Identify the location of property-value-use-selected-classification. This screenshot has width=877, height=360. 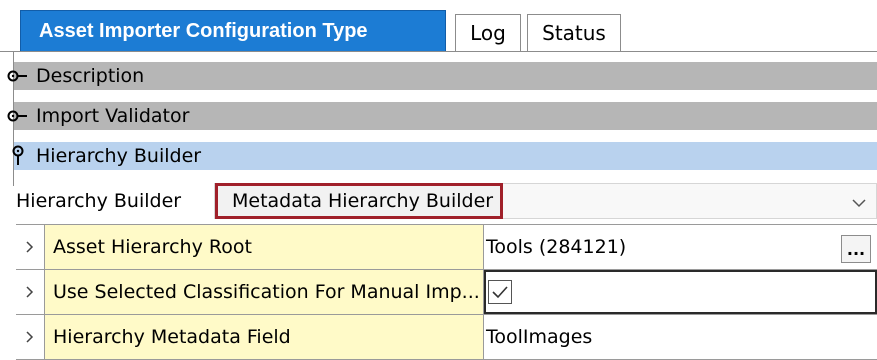
(680, 292).